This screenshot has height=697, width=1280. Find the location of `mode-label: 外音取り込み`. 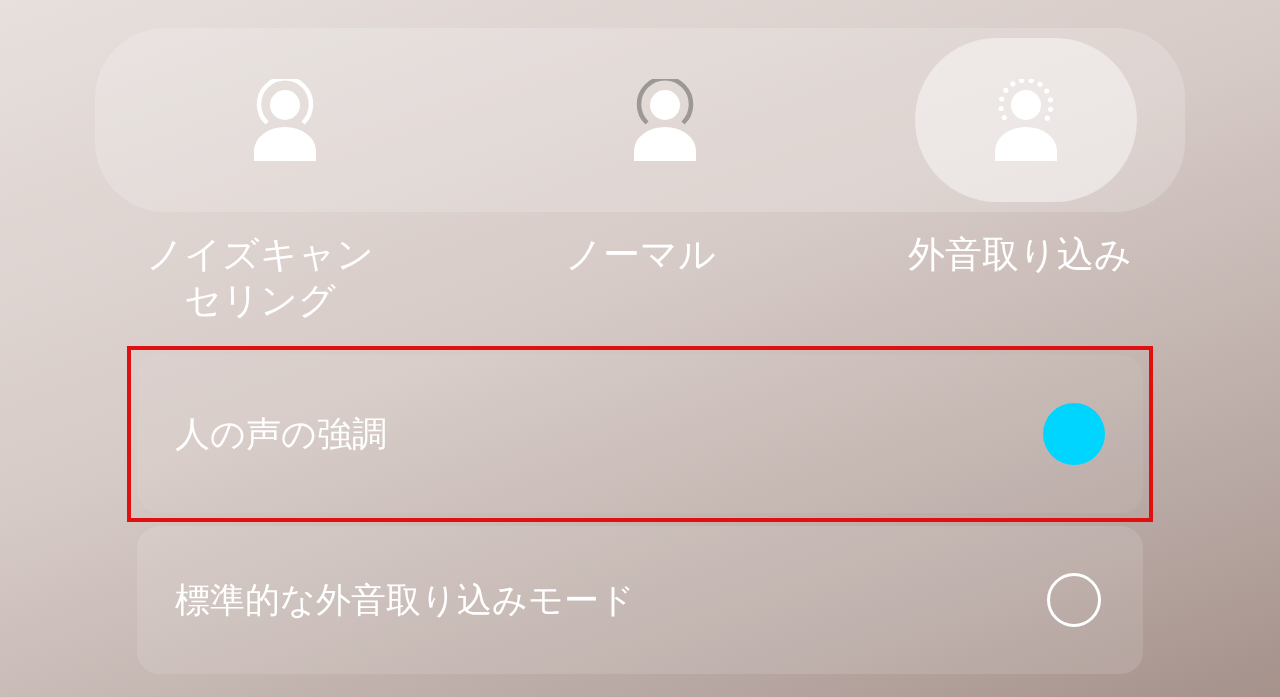

mode-label: 外音取り込み is located at coordinates (1020, 255).